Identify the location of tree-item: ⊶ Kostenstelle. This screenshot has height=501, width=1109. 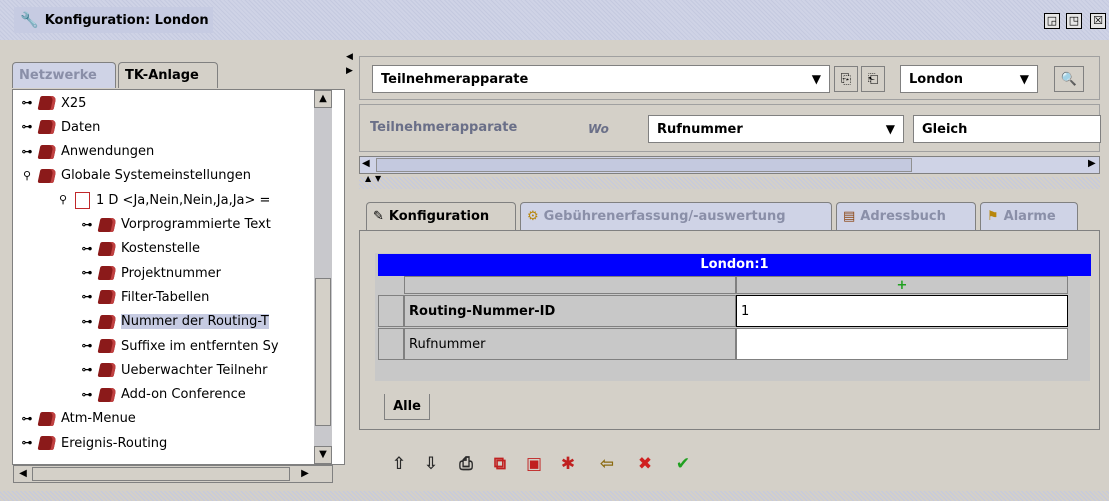
(141, 249).